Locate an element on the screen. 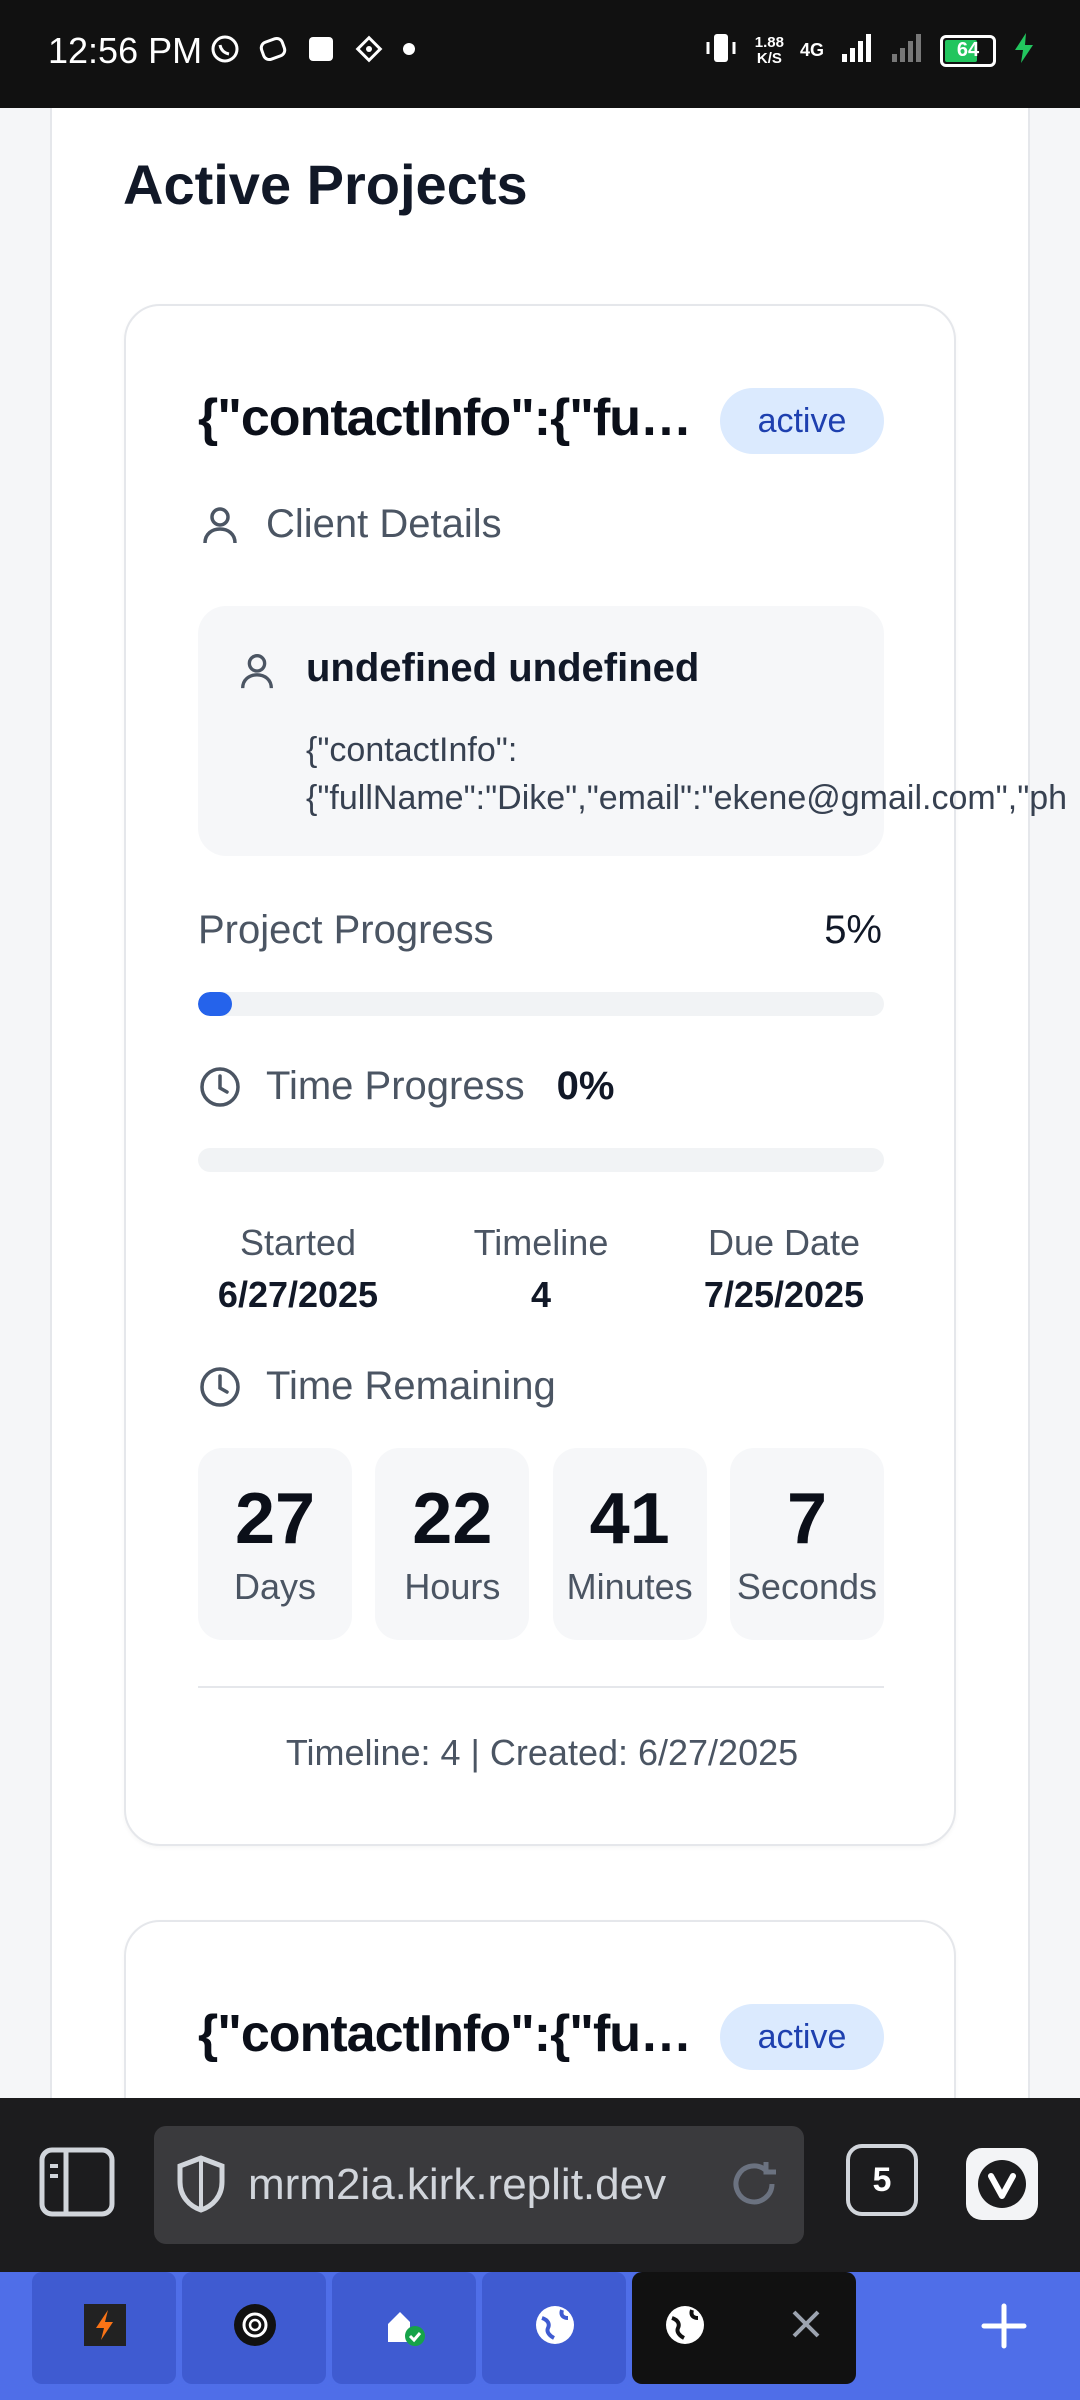  browser-toolbar: mrm2ia.kirk.replit.dev 5 is located at coordinates (540, 2185).